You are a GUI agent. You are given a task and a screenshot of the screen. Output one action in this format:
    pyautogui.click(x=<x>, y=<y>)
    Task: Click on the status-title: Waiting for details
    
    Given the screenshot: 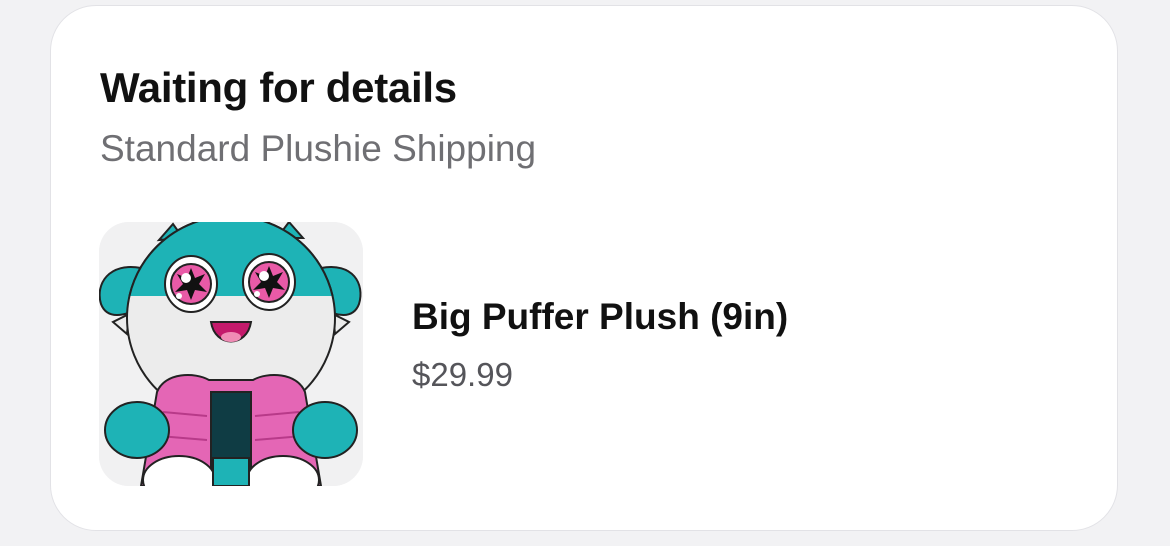 What is the action you would take?
    pyautogui.click(x=278, y=87)
    